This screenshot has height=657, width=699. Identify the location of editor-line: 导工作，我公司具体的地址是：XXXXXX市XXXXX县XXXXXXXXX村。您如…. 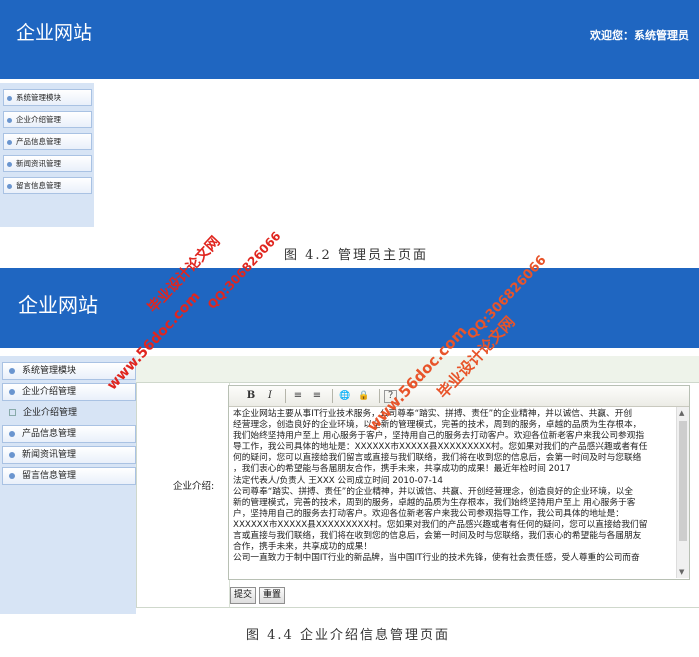
(440, 447).